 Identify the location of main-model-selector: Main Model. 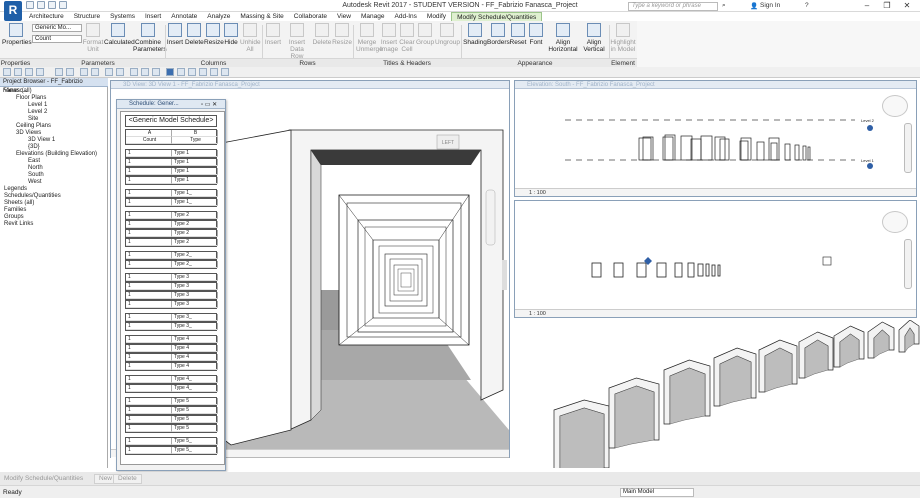
(657, 492).